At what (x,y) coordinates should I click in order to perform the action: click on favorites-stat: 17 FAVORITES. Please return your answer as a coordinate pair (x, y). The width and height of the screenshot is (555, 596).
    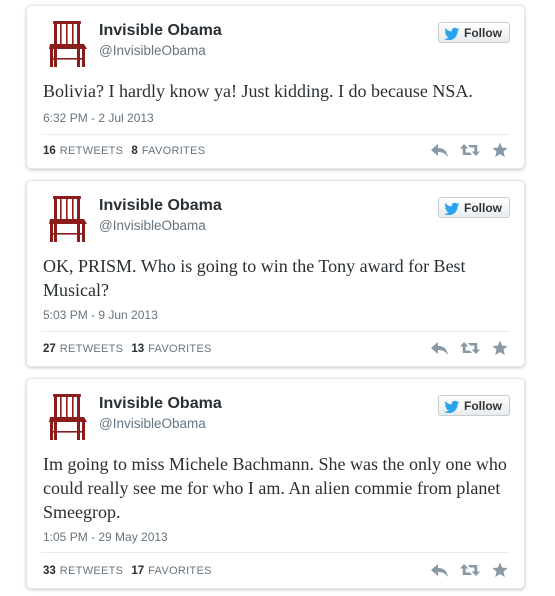
    Looking at the image, I should click on (171, 571).